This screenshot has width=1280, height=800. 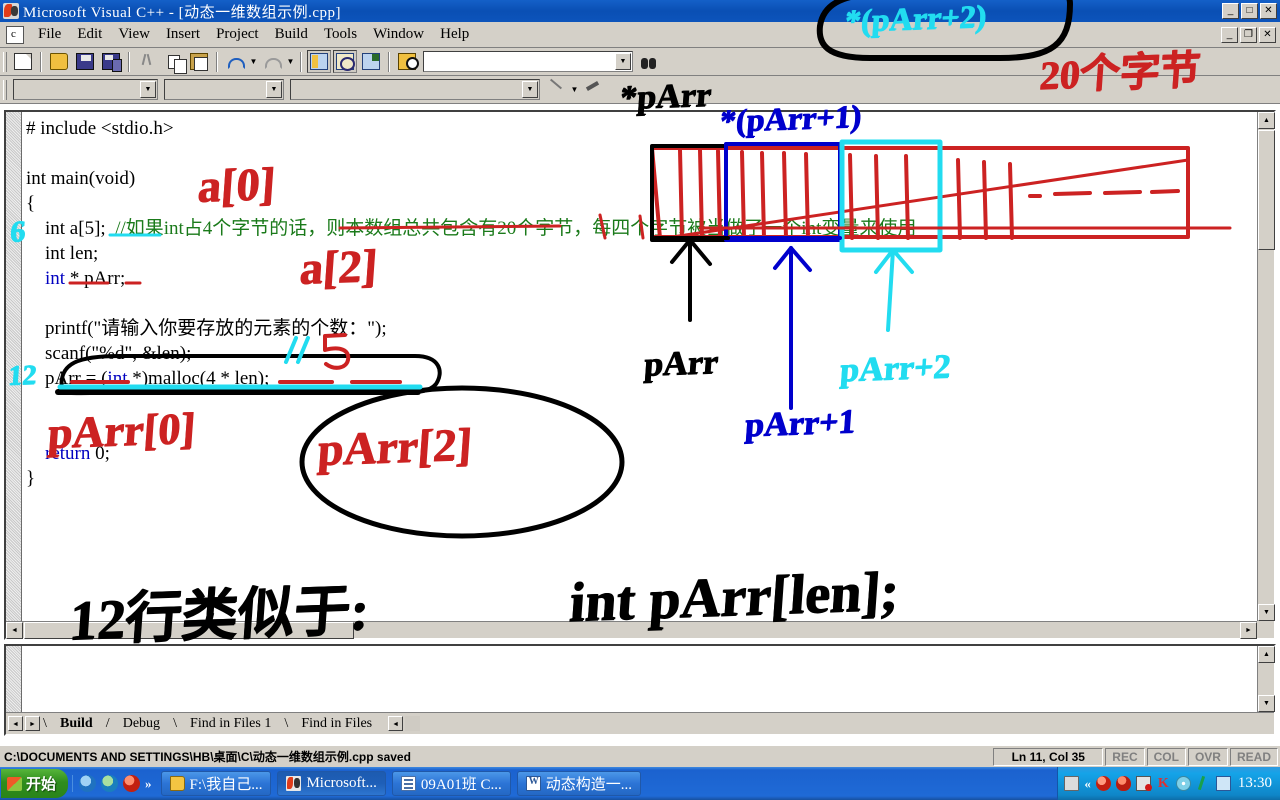 What do you see at coordinates (1229, 34) in the screenshot?
I see `document-minimize-button: _` at bounding box center [1229, 34].